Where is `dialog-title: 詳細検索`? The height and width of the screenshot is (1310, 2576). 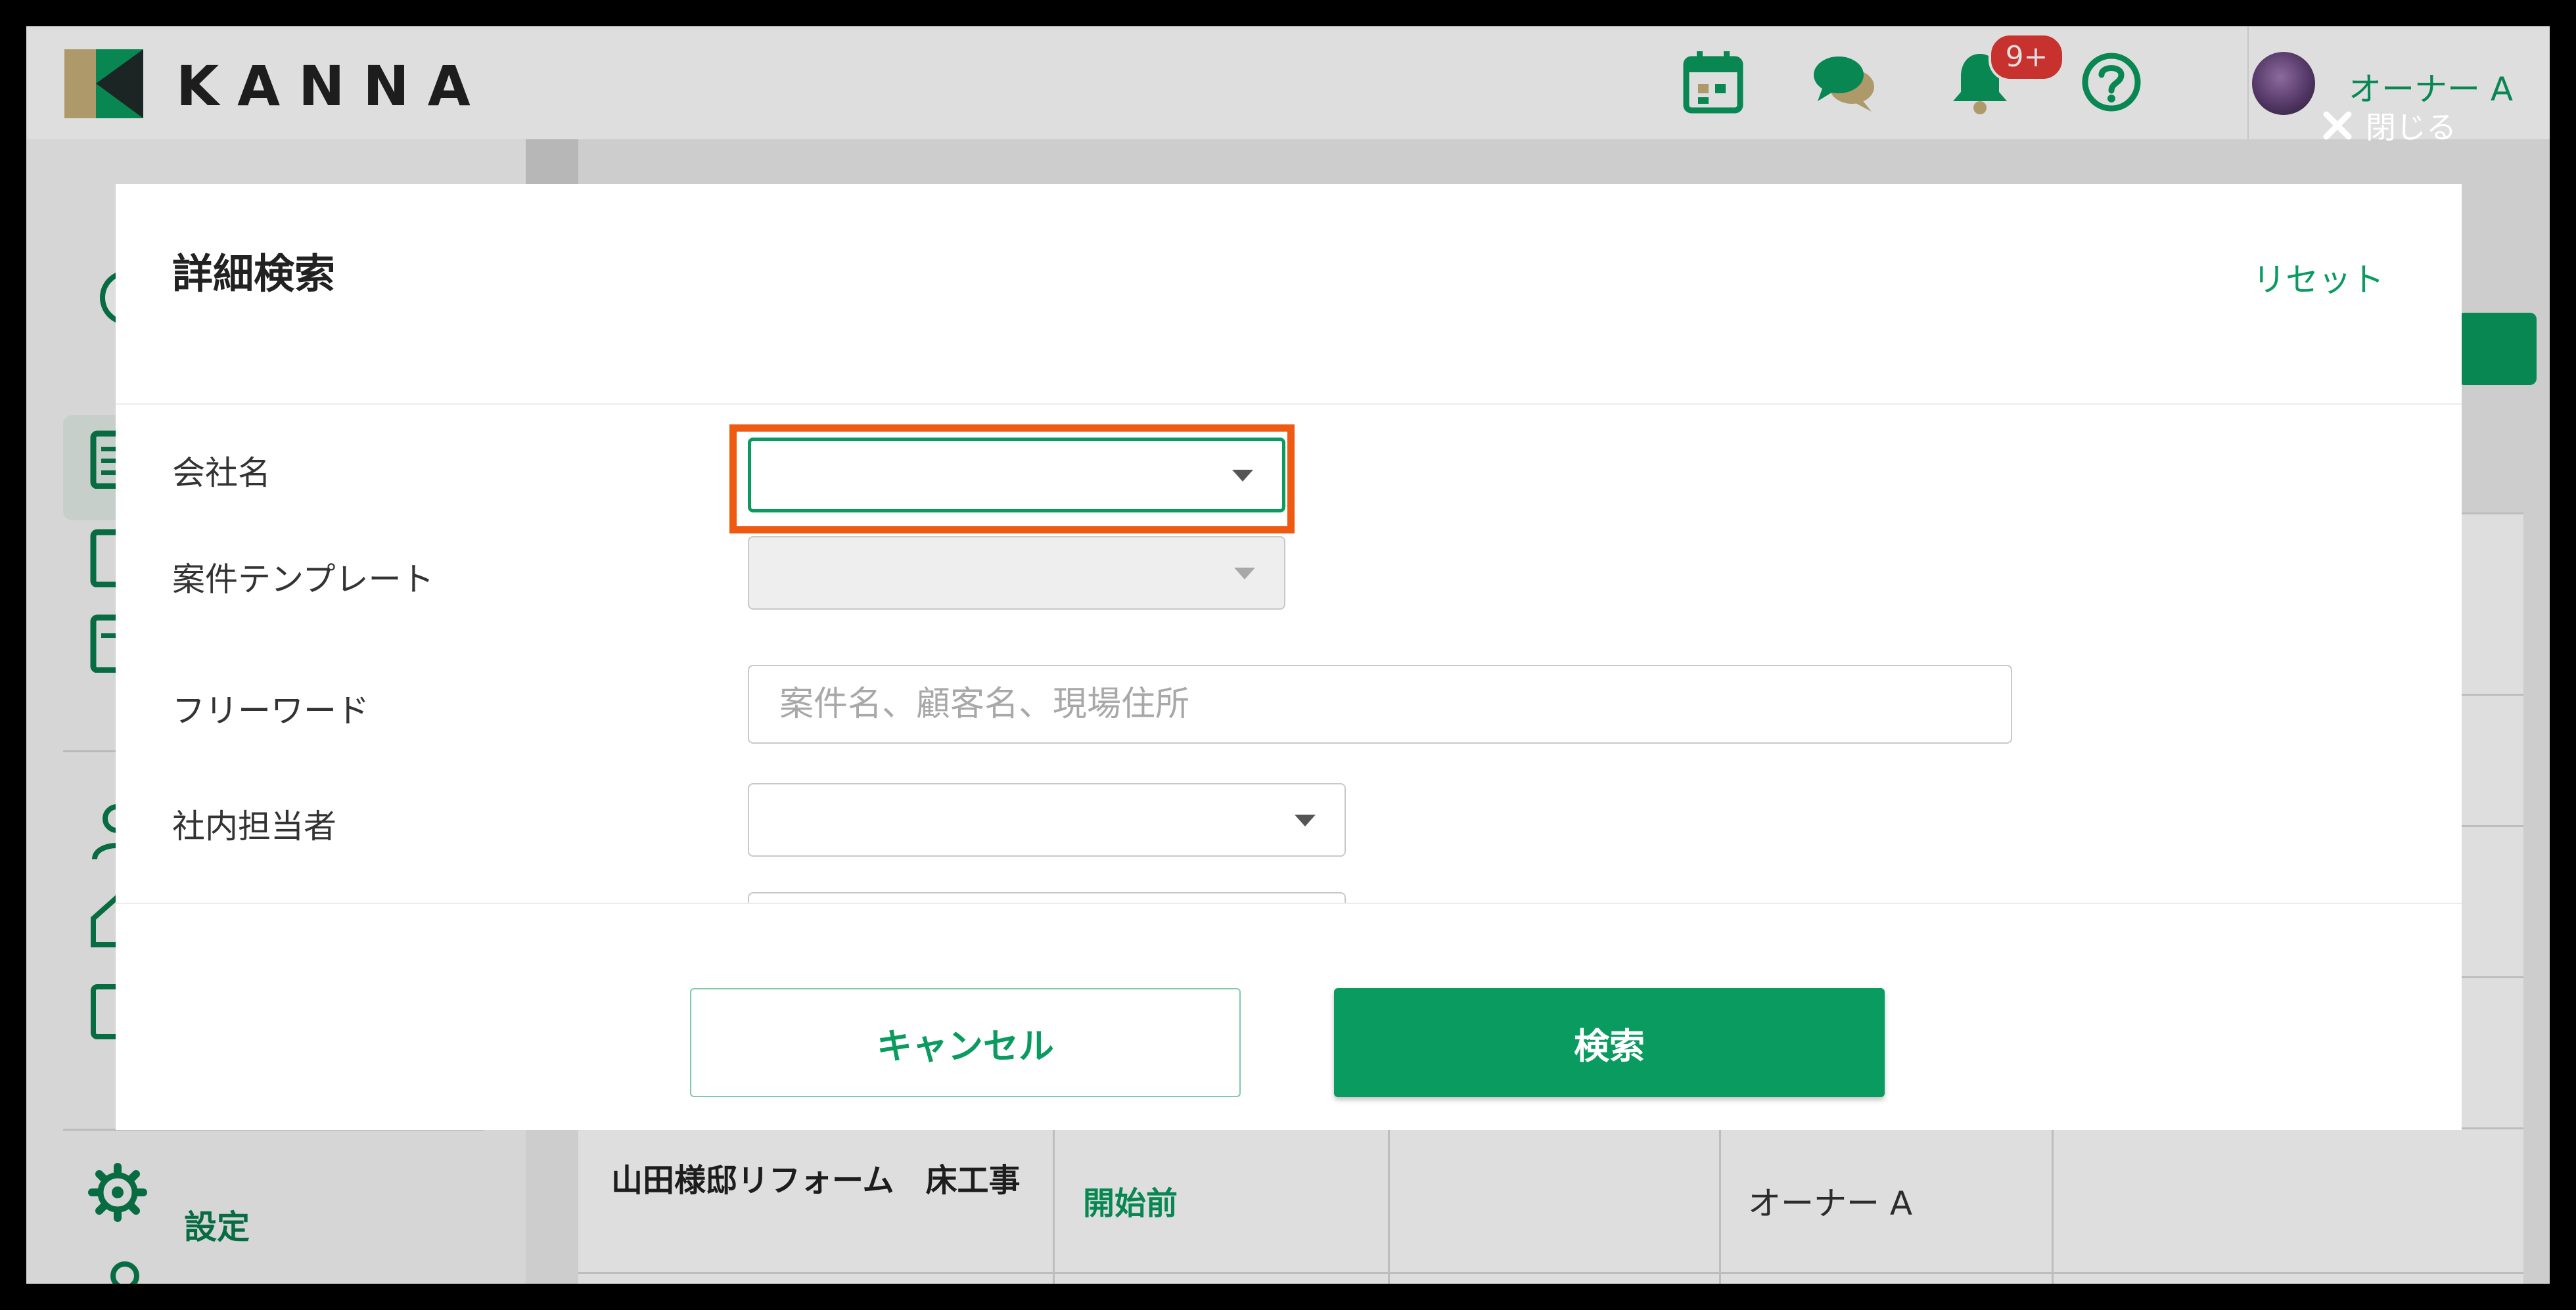
dialog-title: 詳細検索 is located at coordinates (254, 274).